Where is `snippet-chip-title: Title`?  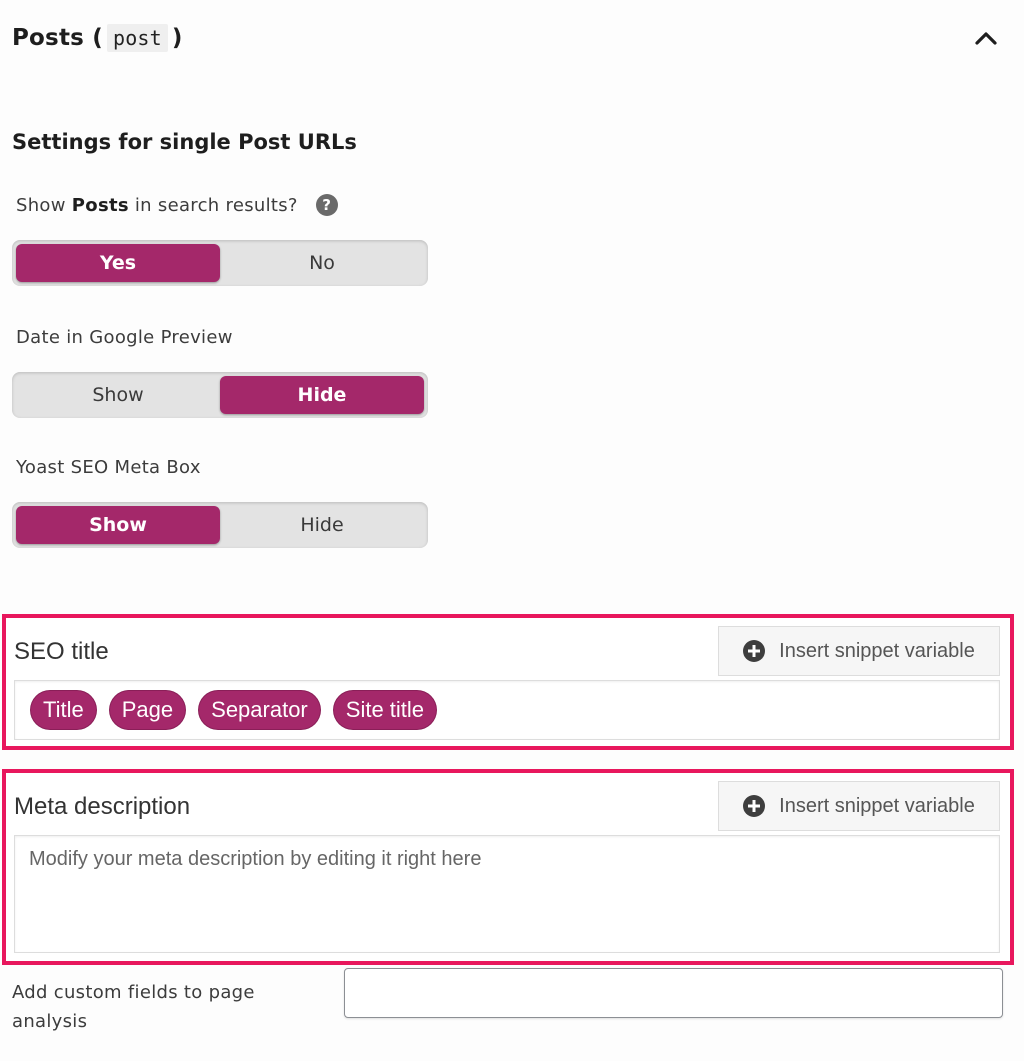
snippet-chip-title: Title is located at coordinates (63, 710).